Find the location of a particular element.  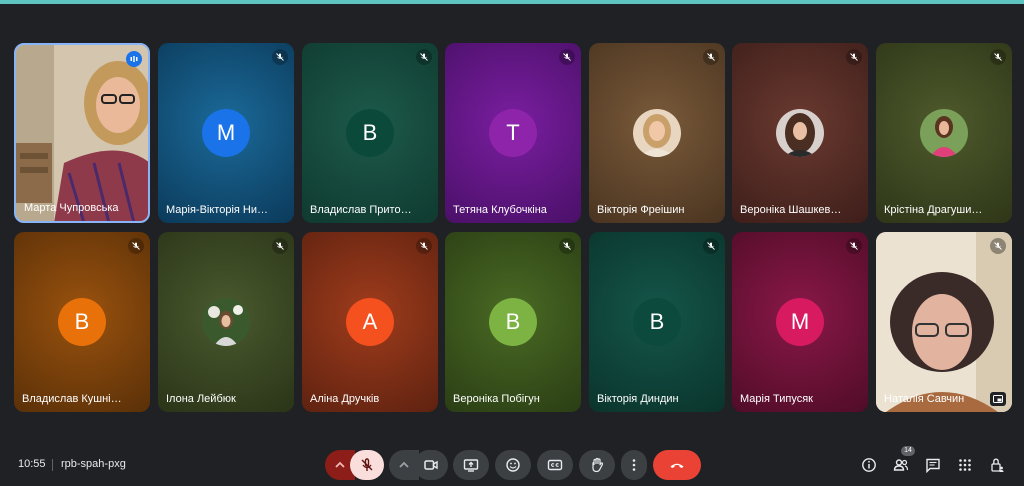

raise-hand-button is located at coordinates (597, 465).